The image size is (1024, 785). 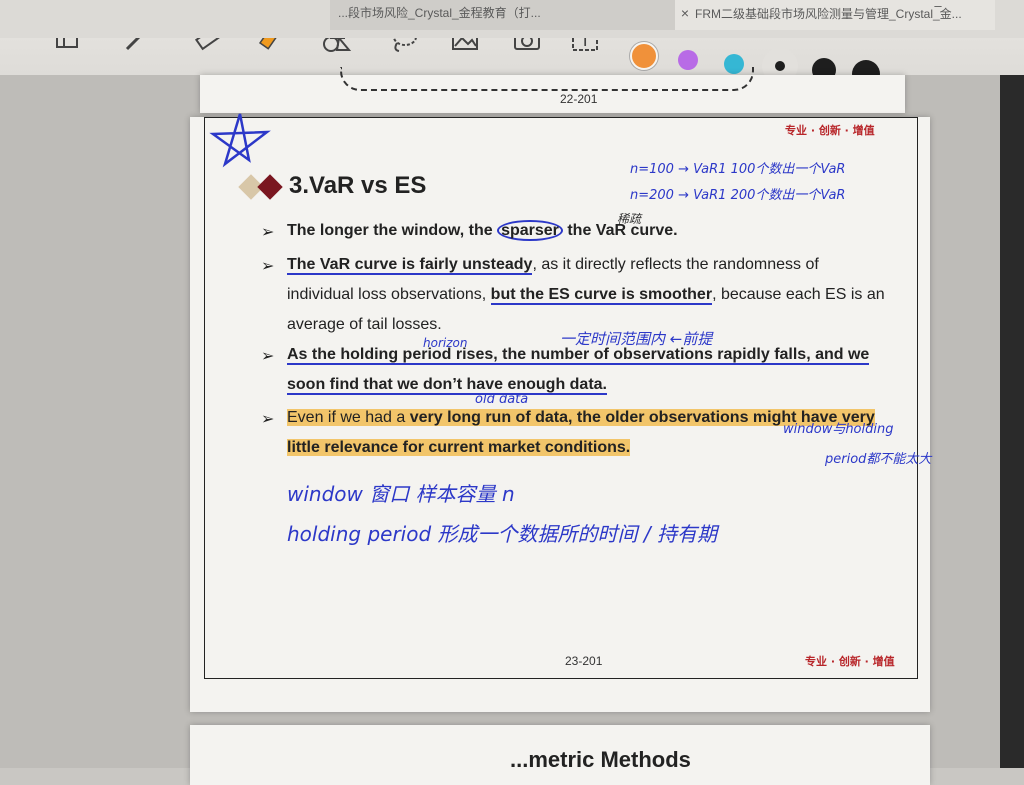 What do you see at coordinates (584, 661) in the screenshot?
I see `page-number: 23-201` at bounding box center [584, 661].